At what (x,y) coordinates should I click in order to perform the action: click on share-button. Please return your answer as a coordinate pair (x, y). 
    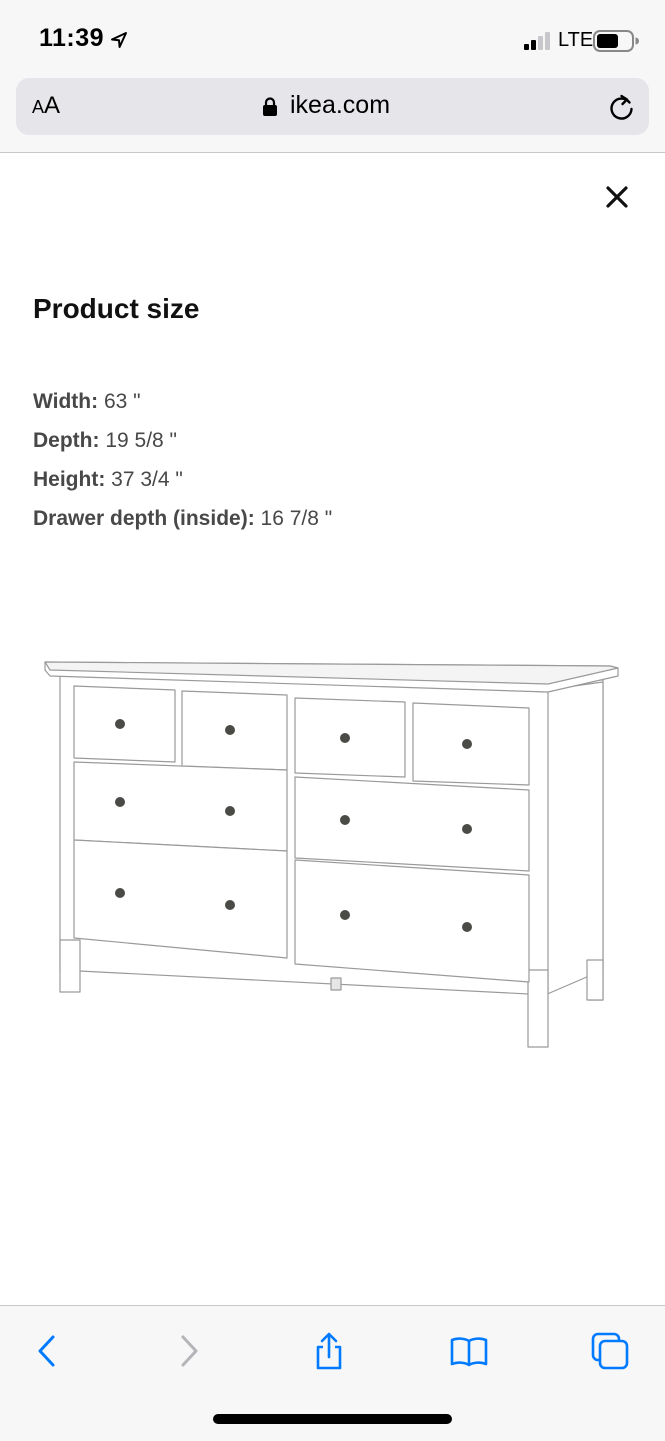
    Looking at the image, I should click on (329, 1351).